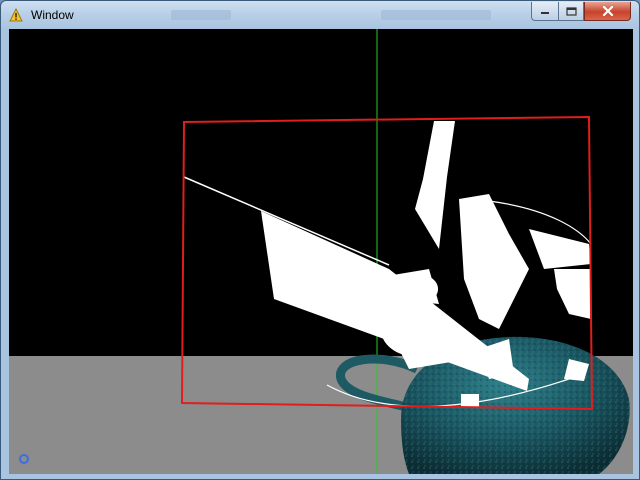 This screenshot has height=480, width=640. I want to click on window-title: Window, so click(52, 15).